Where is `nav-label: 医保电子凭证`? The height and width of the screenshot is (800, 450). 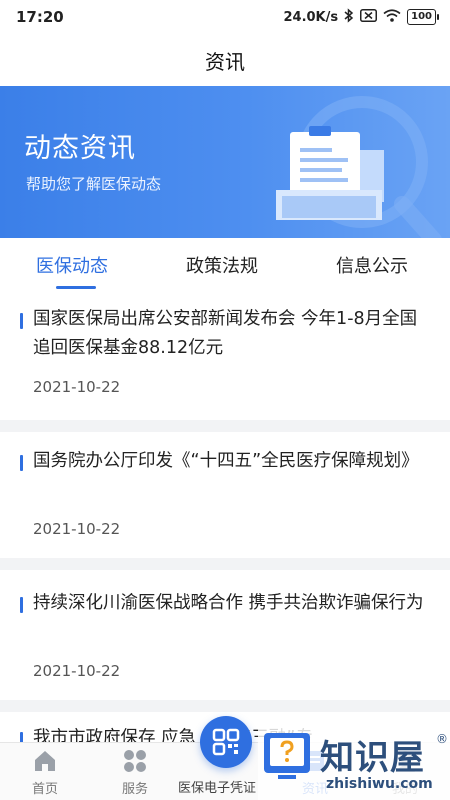 nav-label: 医保电子凭证 is located at coordinates (217, 788).